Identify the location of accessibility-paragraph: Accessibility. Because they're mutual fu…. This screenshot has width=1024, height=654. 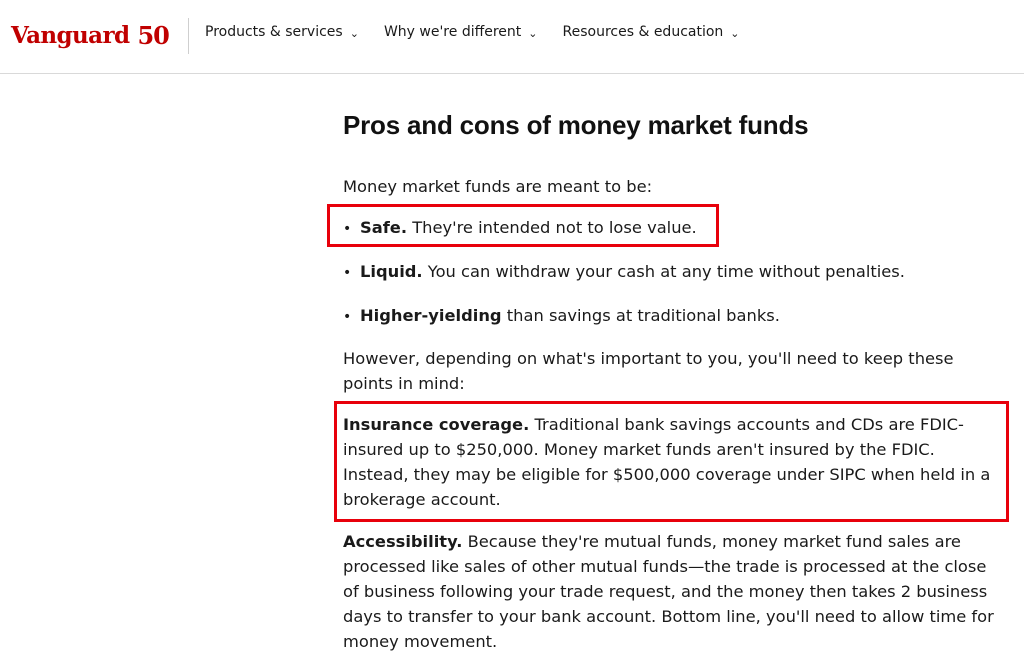
(673, 591).